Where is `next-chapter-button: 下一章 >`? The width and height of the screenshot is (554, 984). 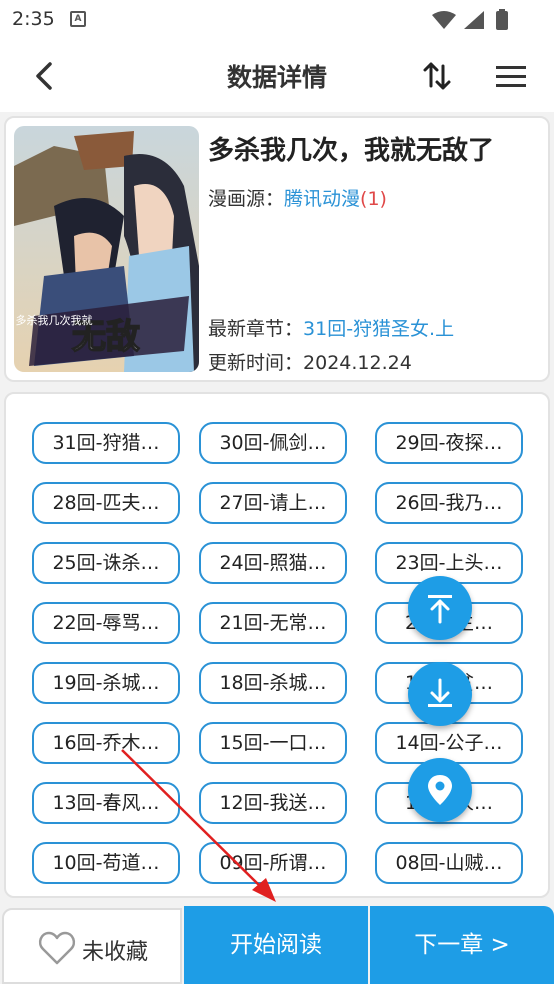
next-chapter-button: 下一章 > is located at coordinates (462, 945).